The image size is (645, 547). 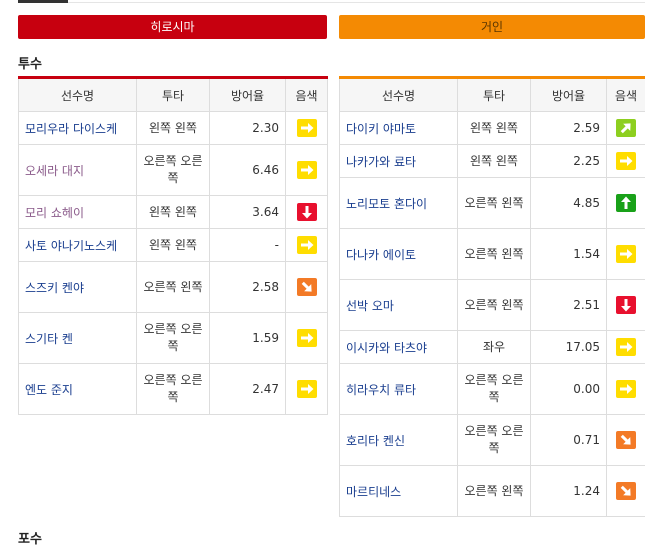 What do you see at coordinates (569, 440) in the screenshot?
I see `era-cell: 0.71` at bounding box center [569, 440].